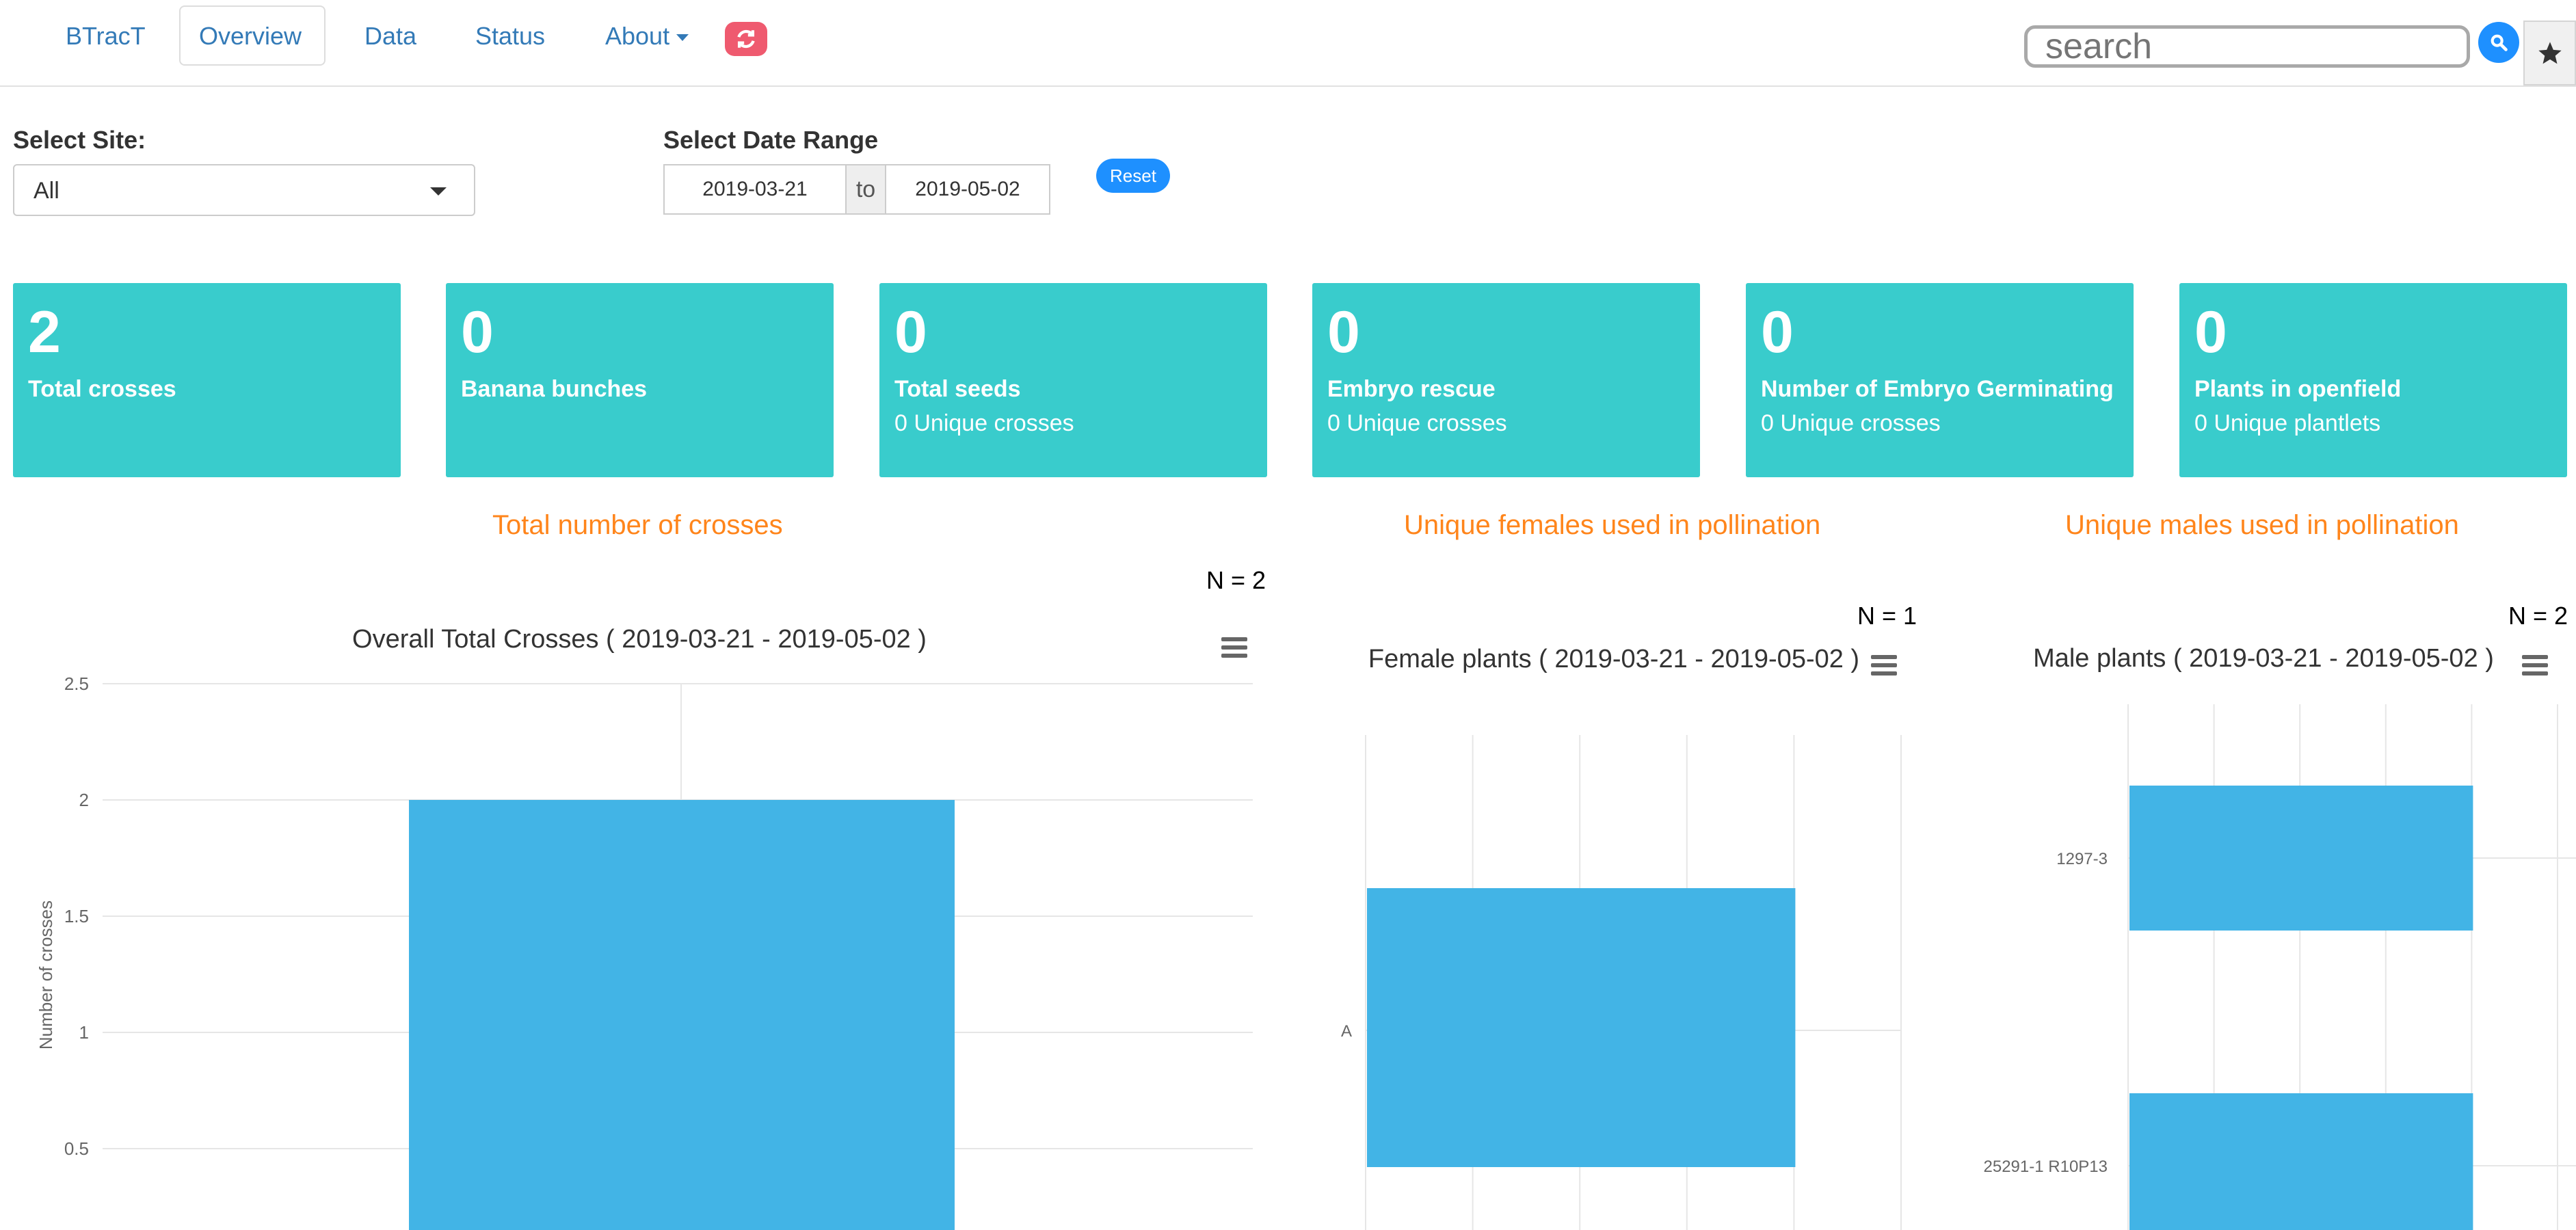  I want to click on y-tick-label: 1.5, so click(76, 916).